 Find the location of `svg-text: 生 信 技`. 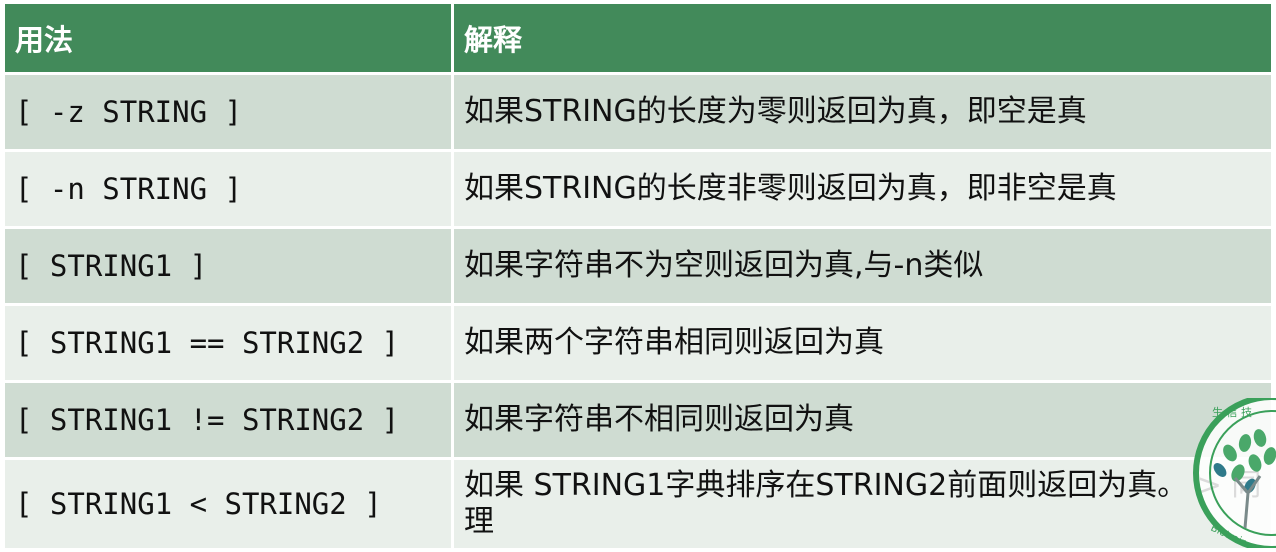

svg-text: 生 信 技 is located at coordinates (1232, 412).